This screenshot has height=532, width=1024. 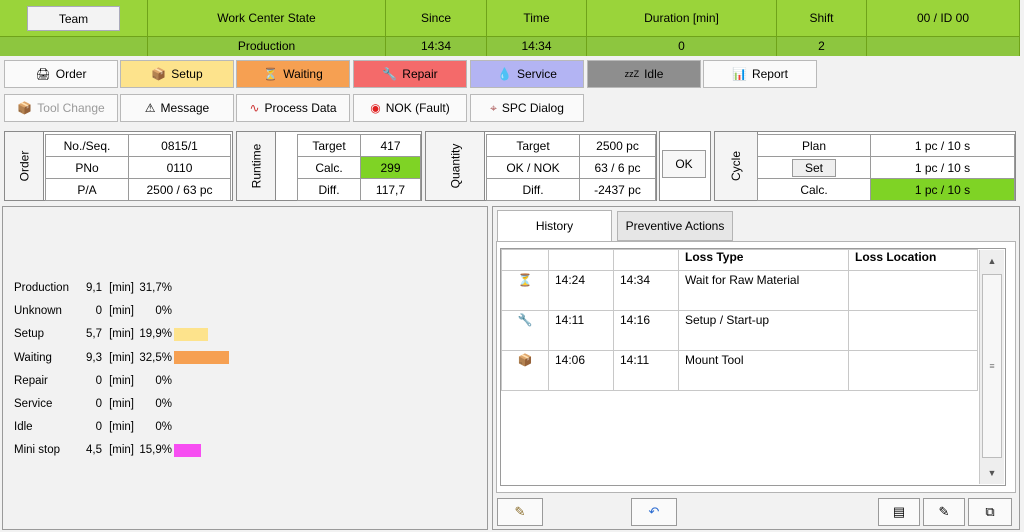 What do you see at coordinates (992, 261) in the screenshot?
I see `scroll-up-icon: ▲` at bounding box center [992, 261].